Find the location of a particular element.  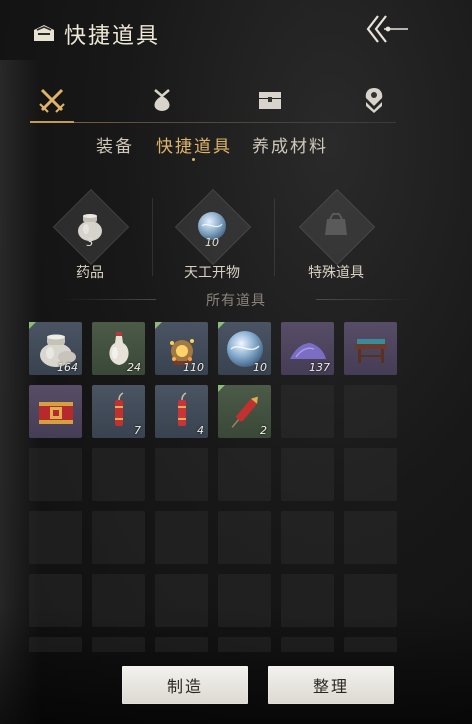

sort-button: 整理 is located at coordinates (331, 685).